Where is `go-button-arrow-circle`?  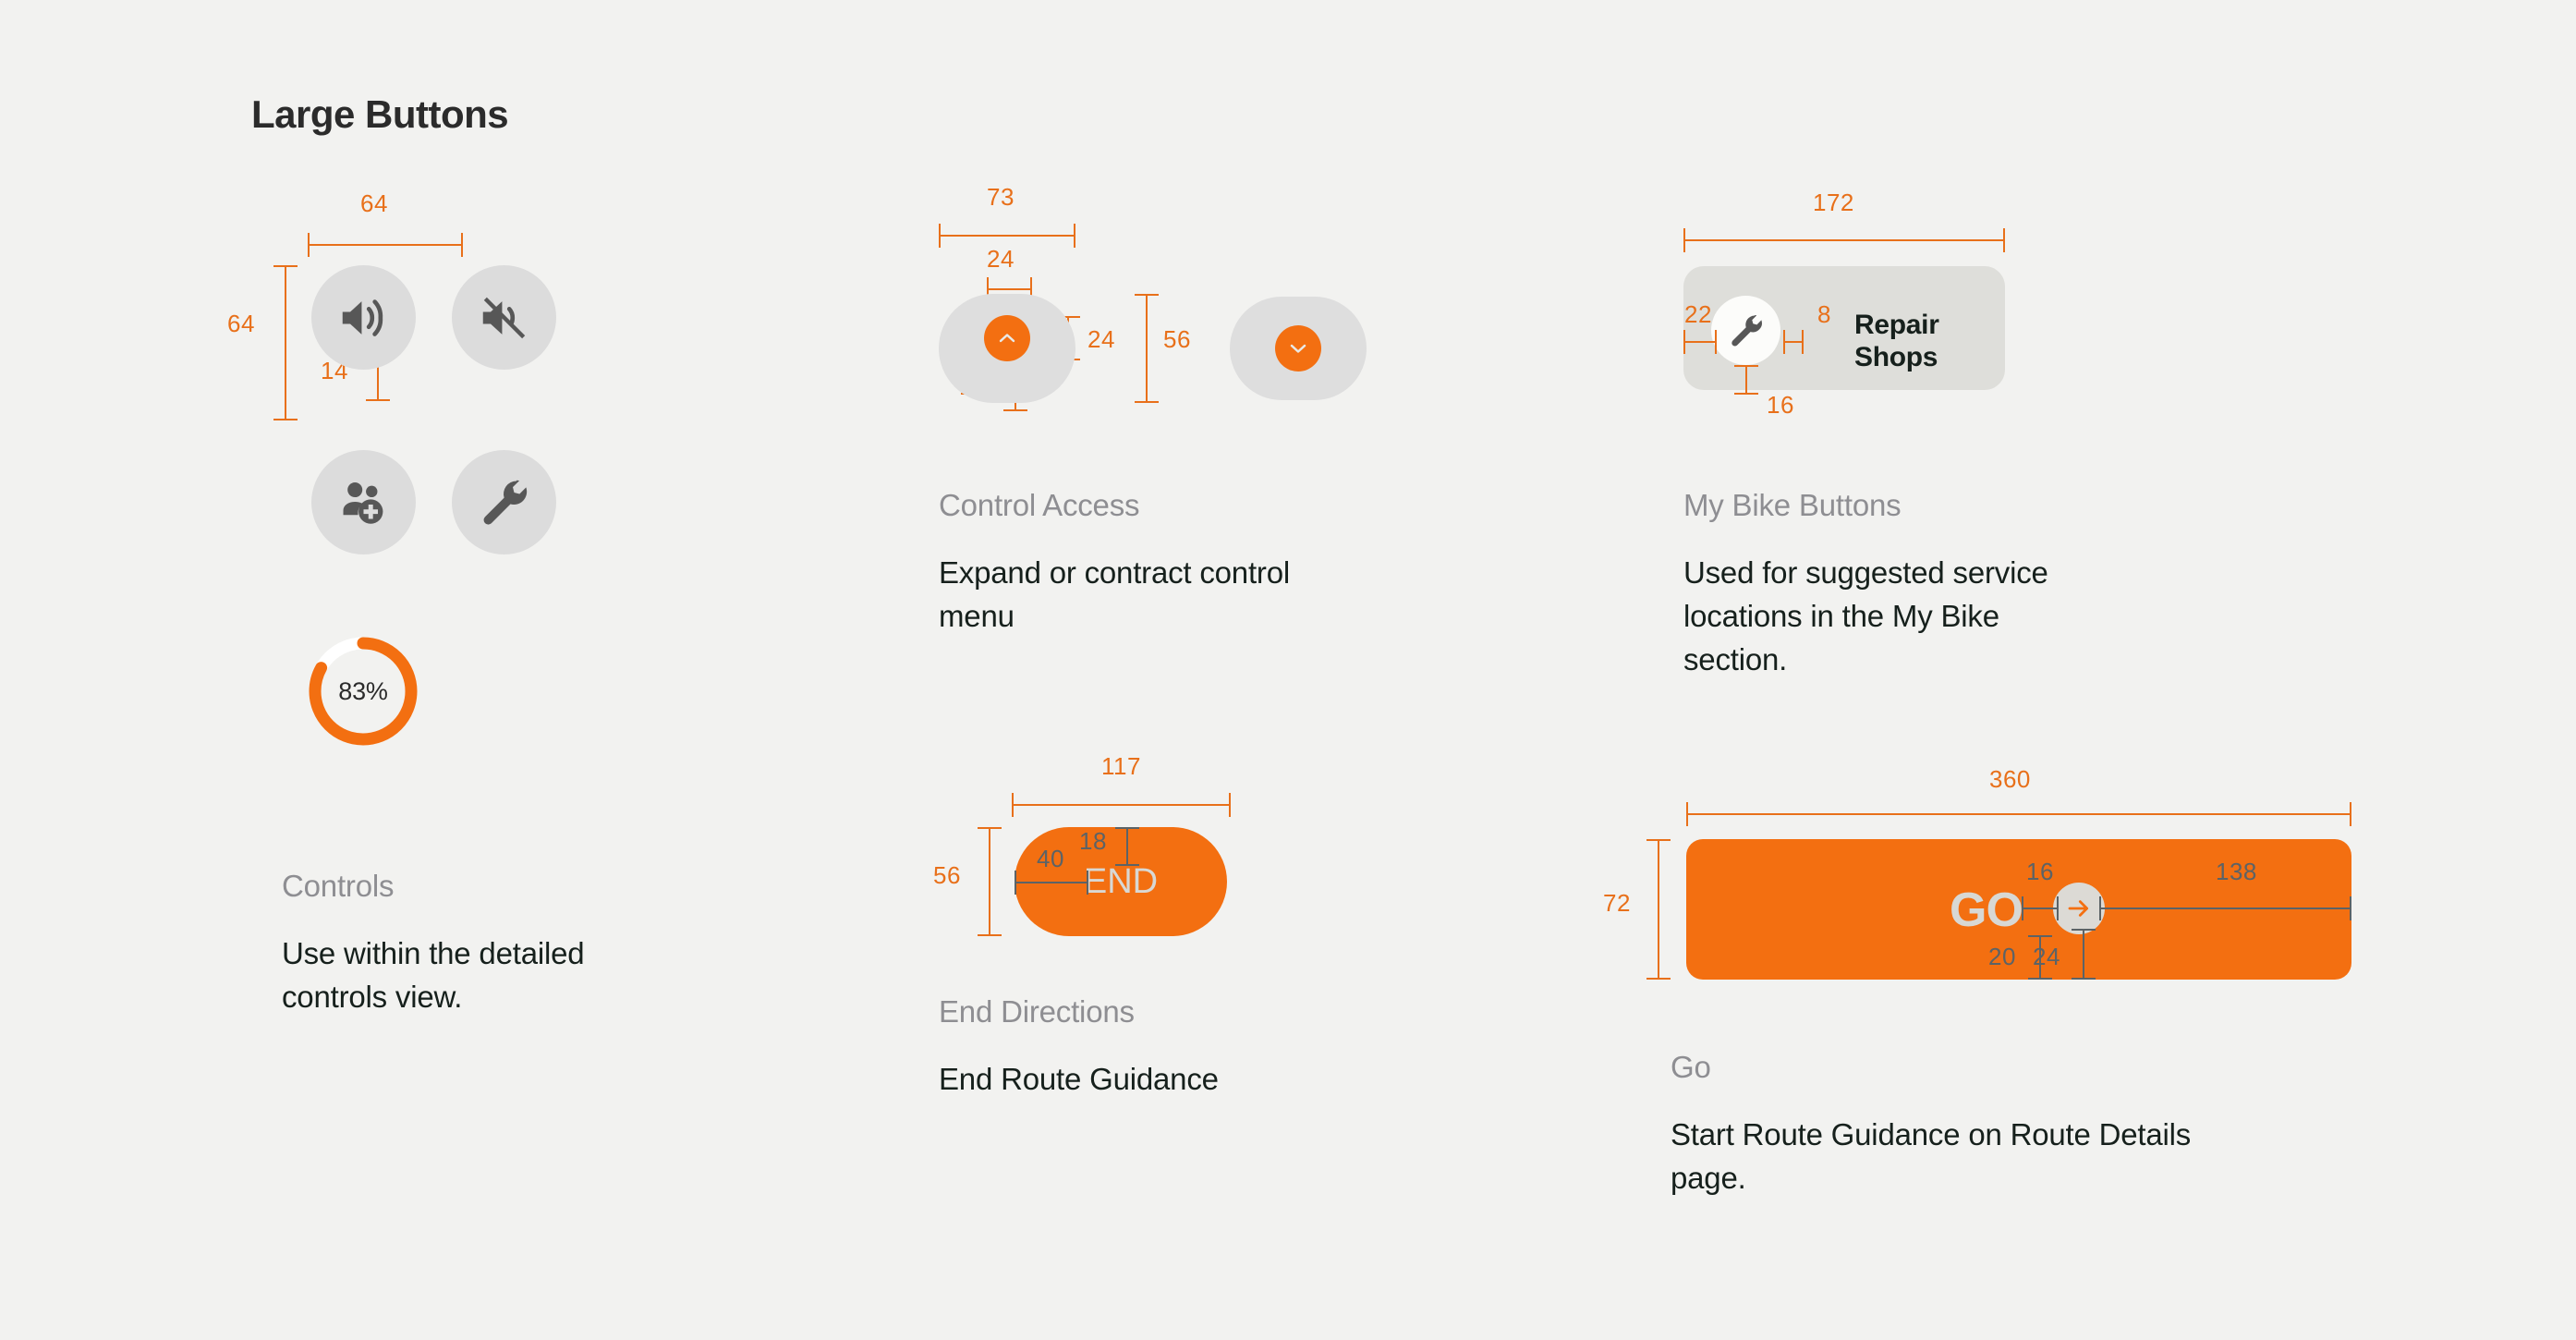 go-button-arrow-circle is located at coordinates (2079, 908).